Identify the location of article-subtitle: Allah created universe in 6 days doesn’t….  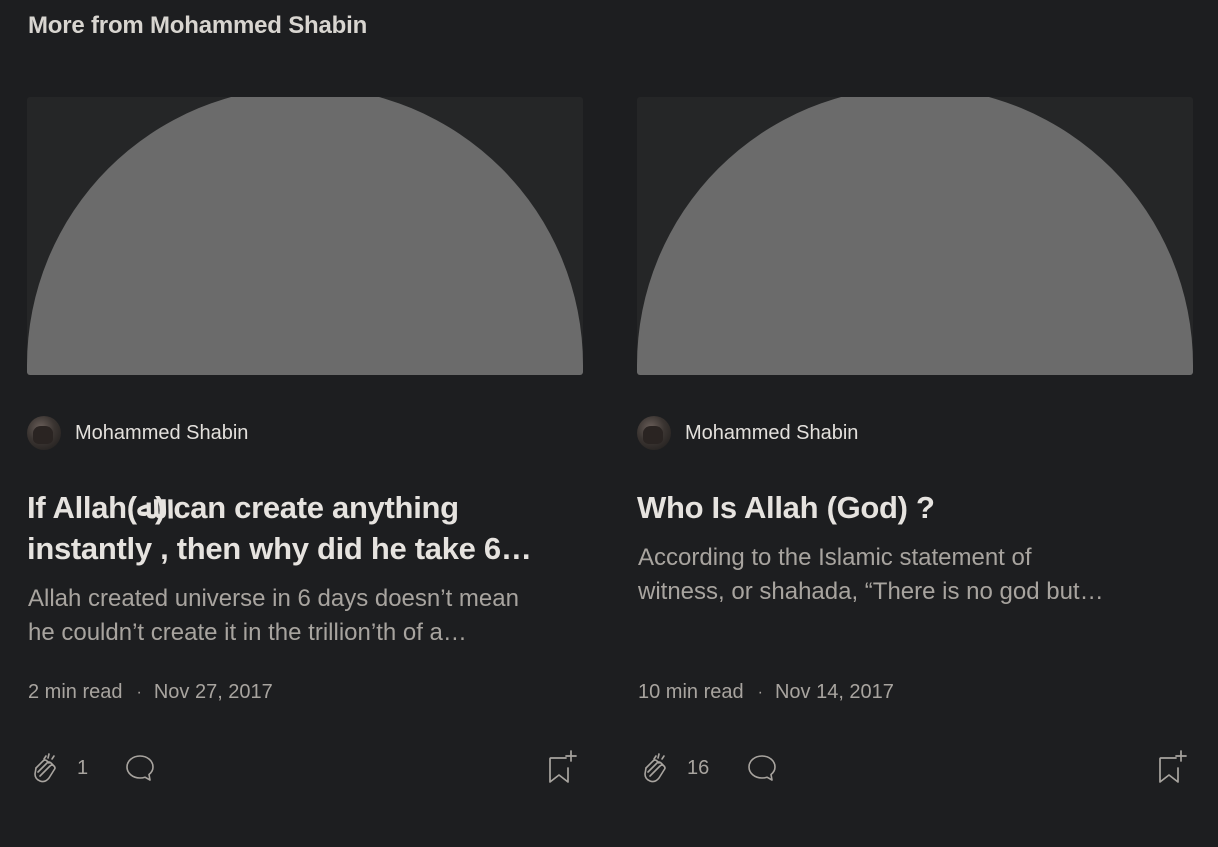
(306, 616).